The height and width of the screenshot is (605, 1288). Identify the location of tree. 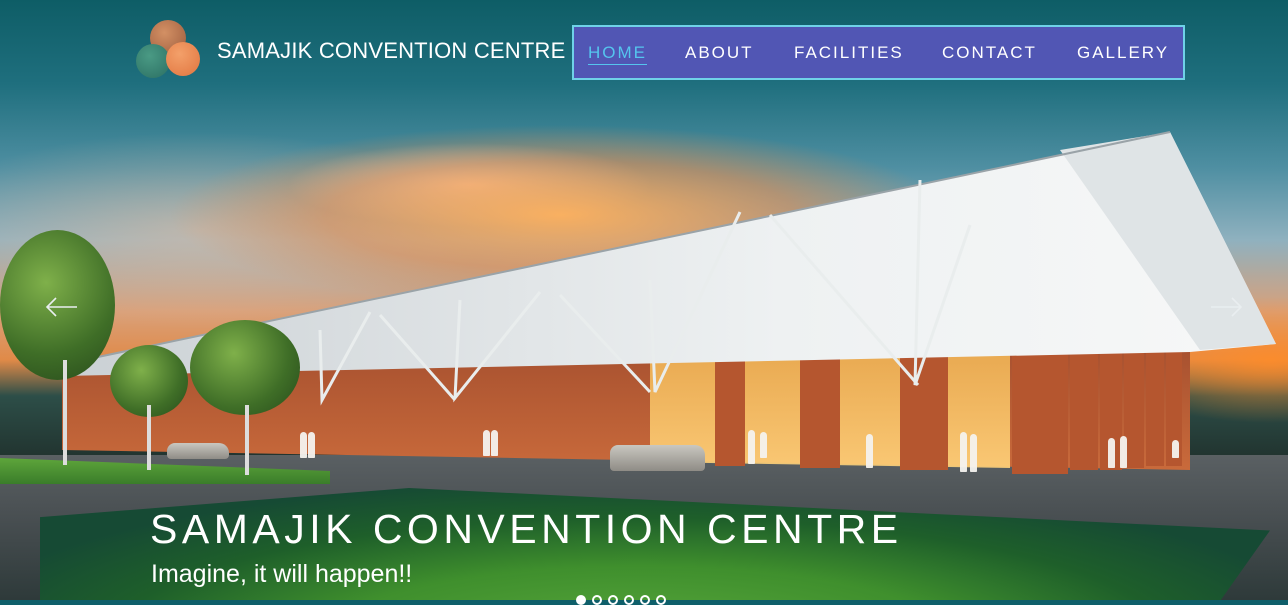
(245, 367).